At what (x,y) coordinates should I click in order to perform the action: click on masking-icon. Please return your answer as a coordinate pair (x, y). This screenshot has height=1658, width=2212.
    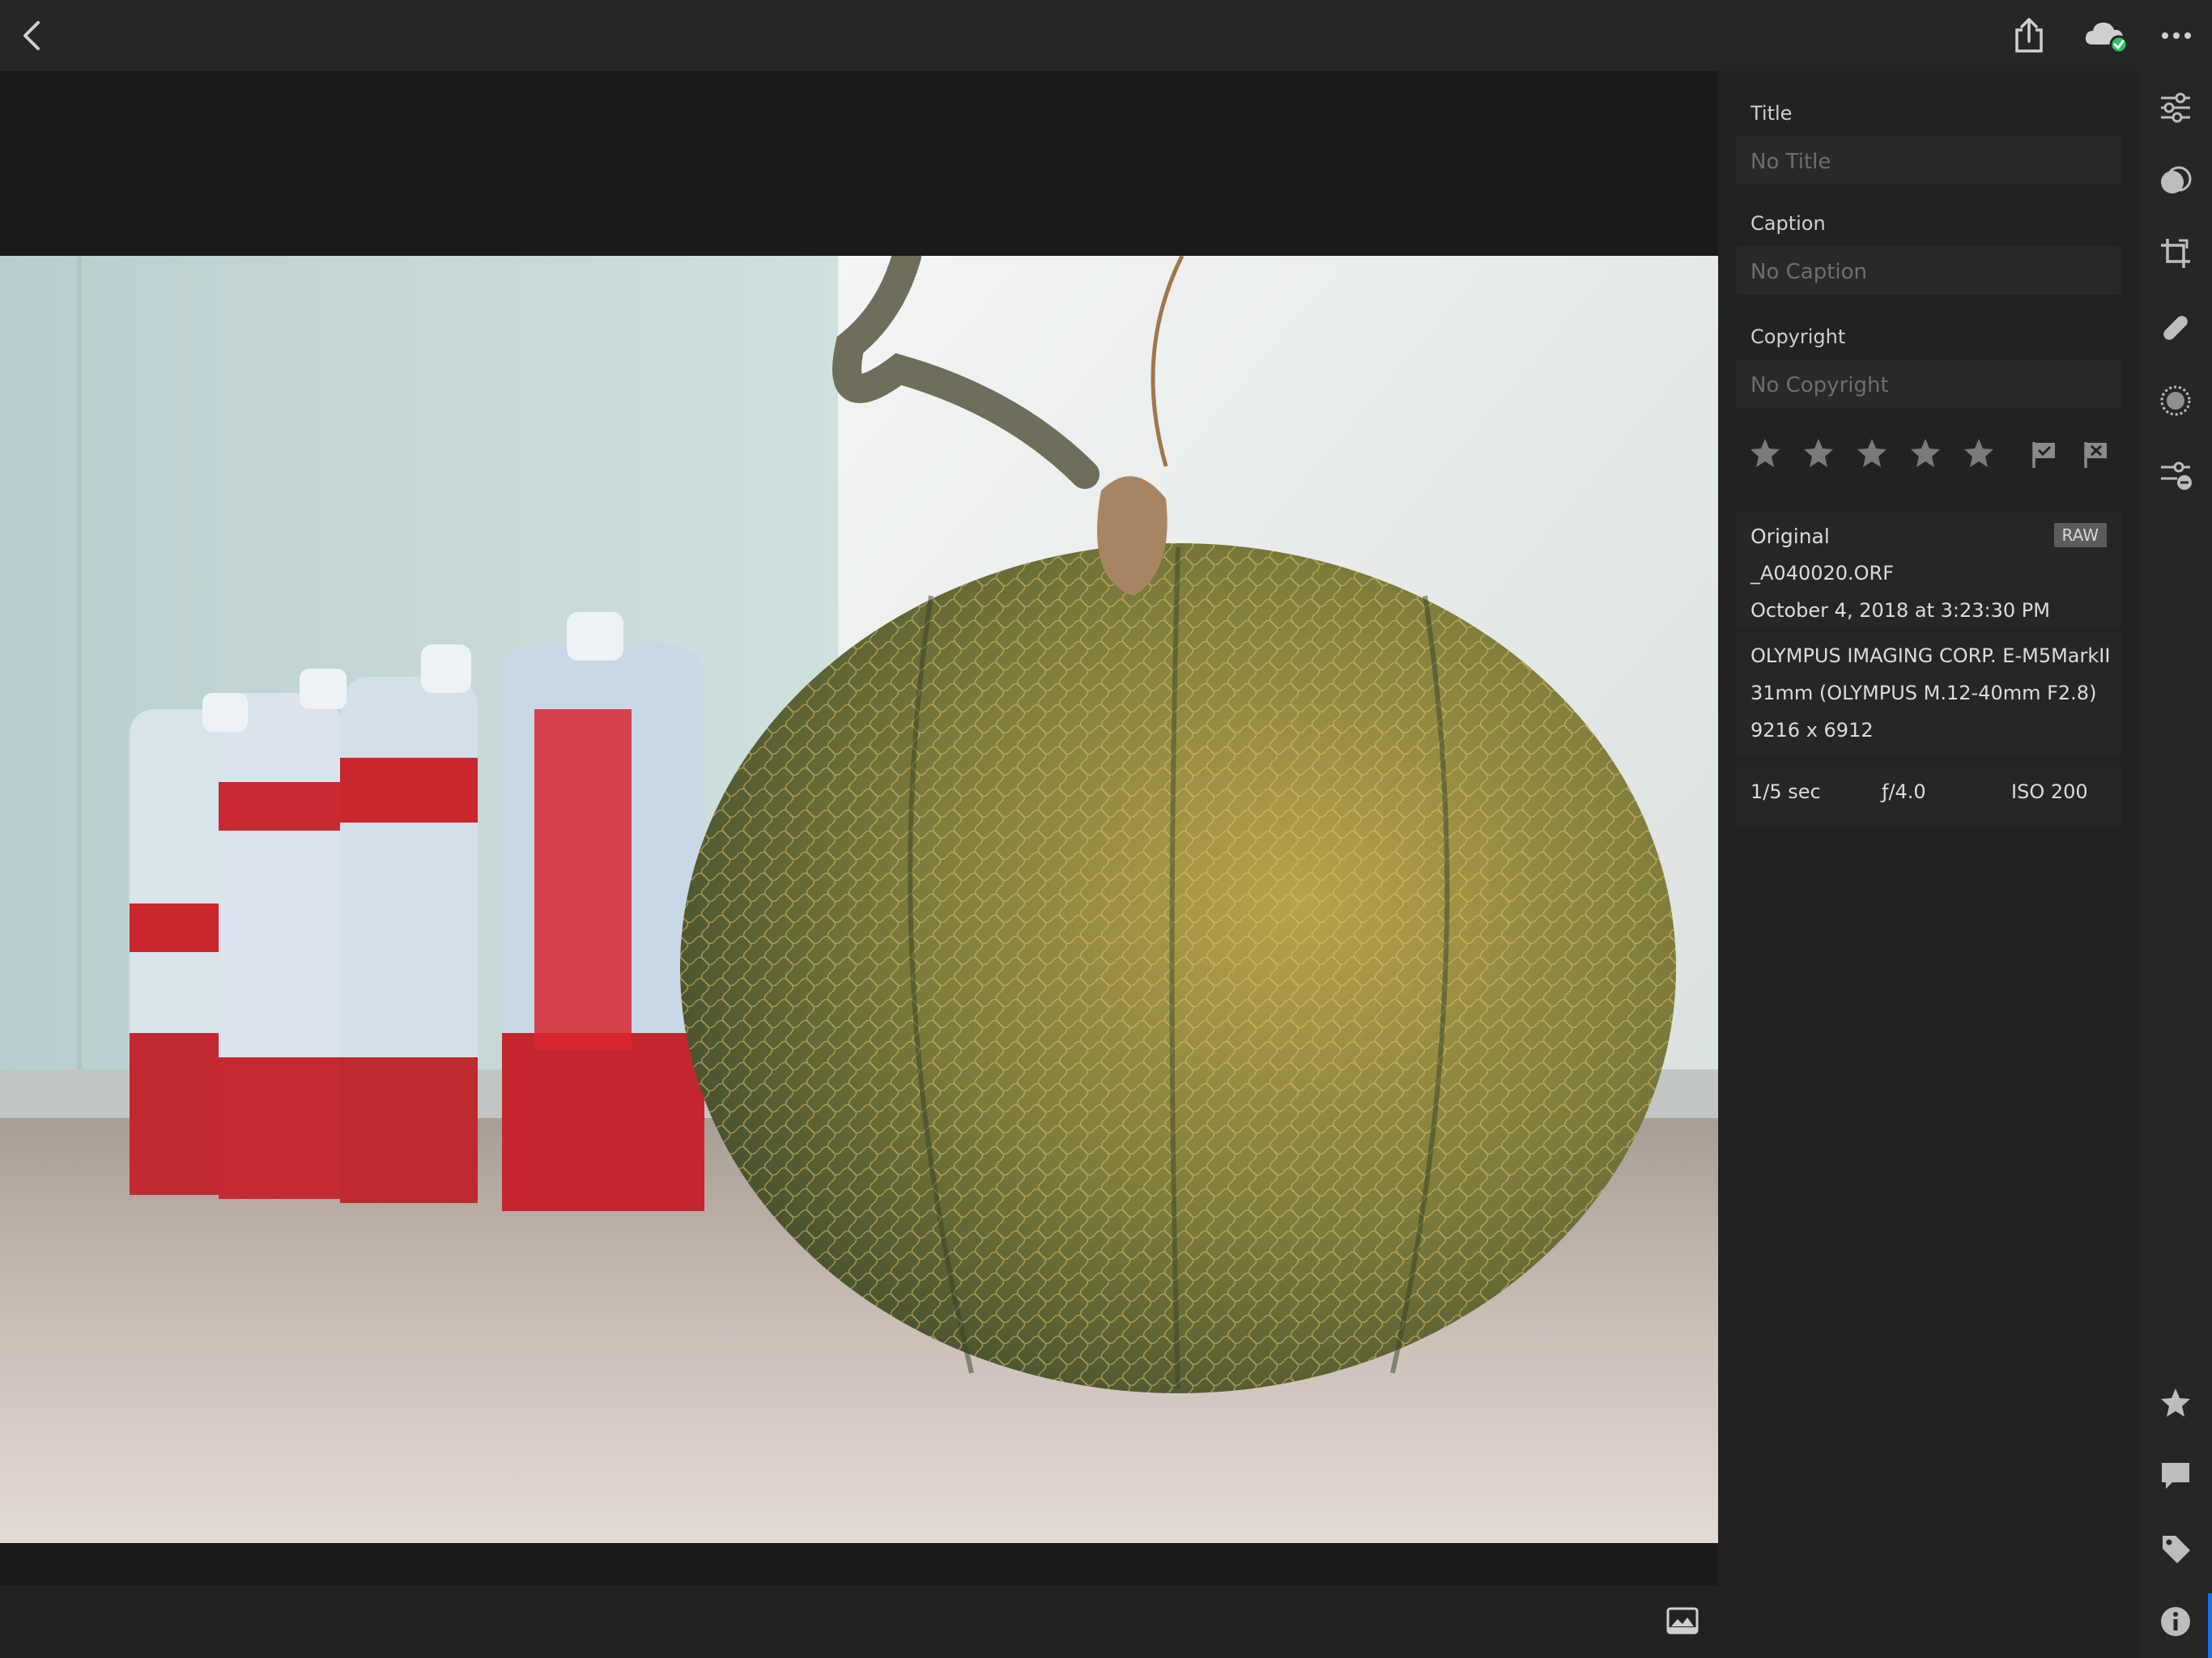
    Looking at the image, I should click on (2176, 400).